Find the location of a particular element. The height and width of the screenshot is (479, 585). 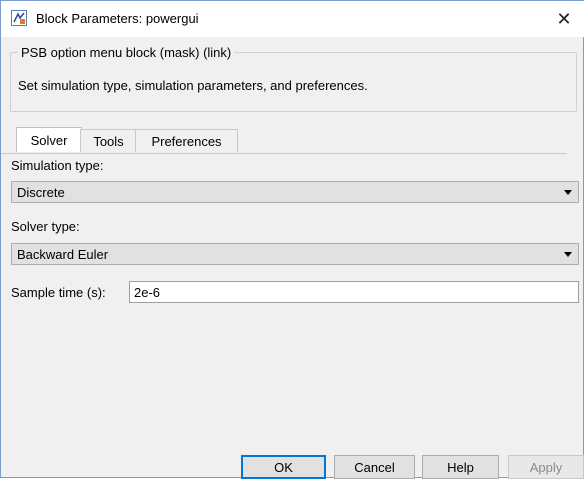

tab-divider is located at coordinates (284, 153).